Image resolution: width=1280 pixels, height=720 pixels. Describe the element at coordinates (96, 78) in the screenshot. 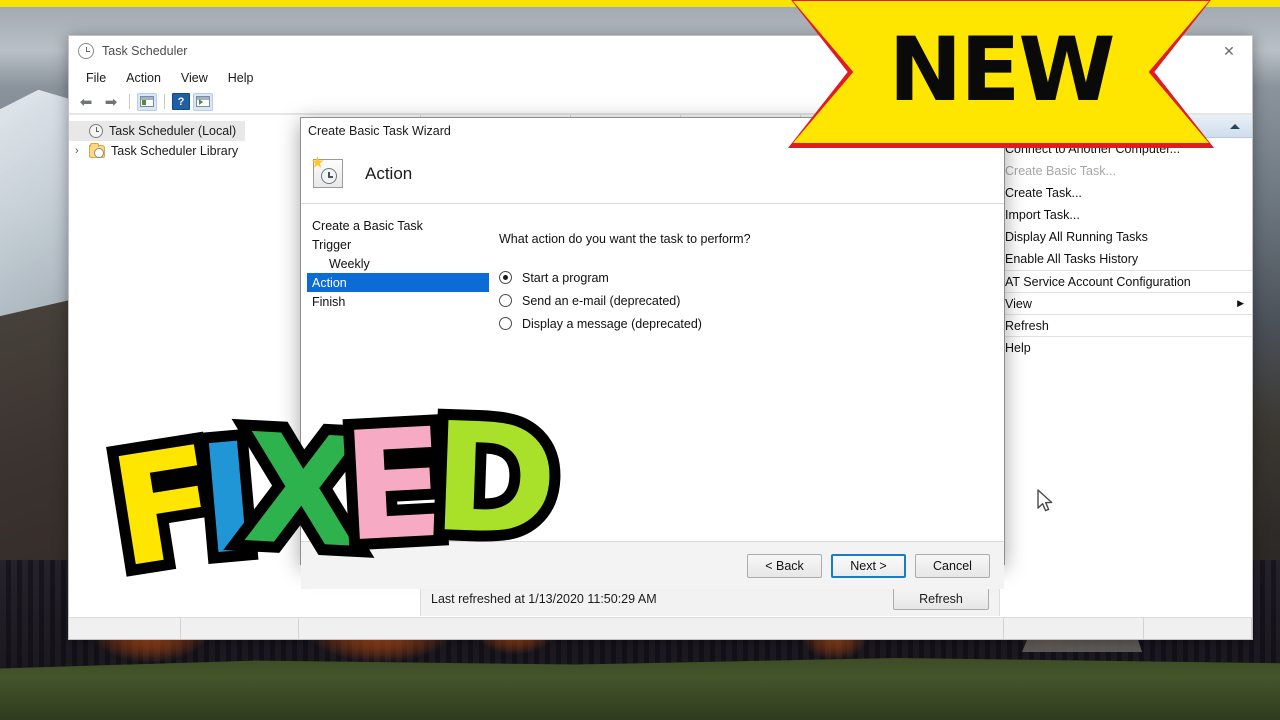

I see `menu-file: File` at that location.